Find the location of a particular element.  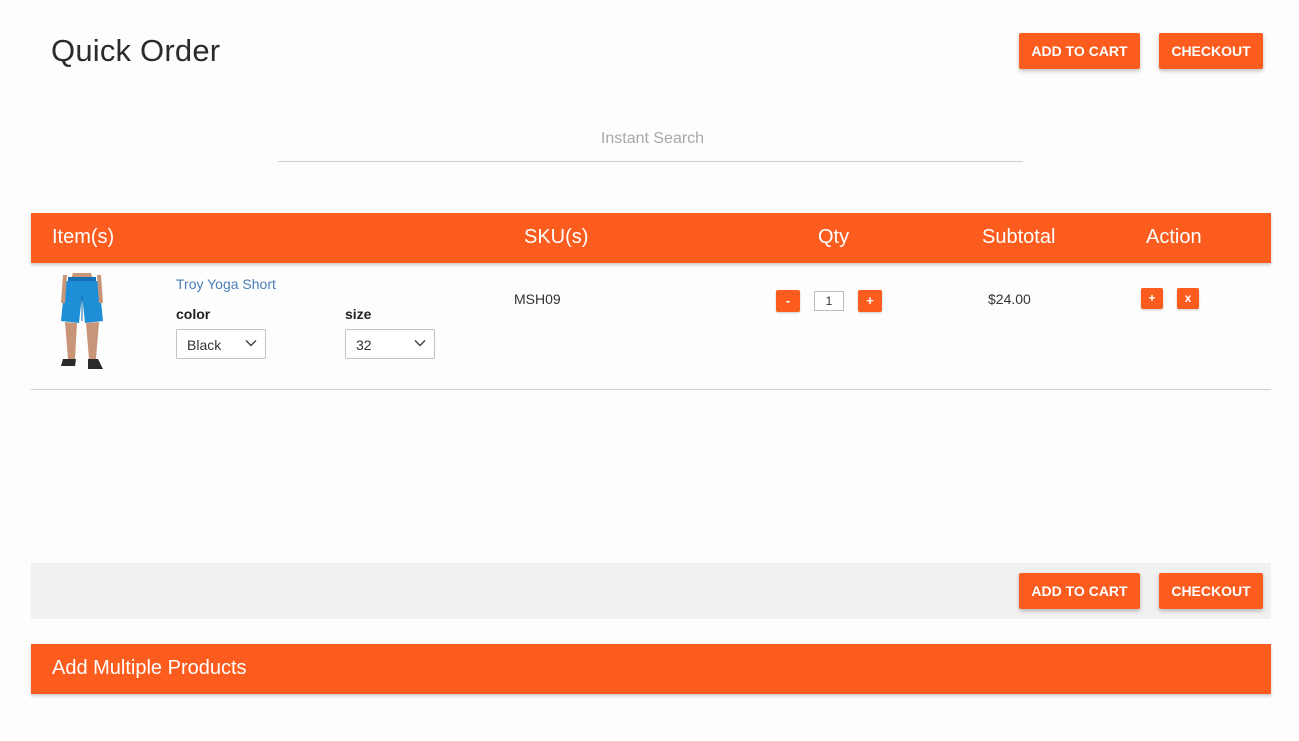

add-to-cart-button-bottom: ADD TO CART is located at coordinates (1079, 591).